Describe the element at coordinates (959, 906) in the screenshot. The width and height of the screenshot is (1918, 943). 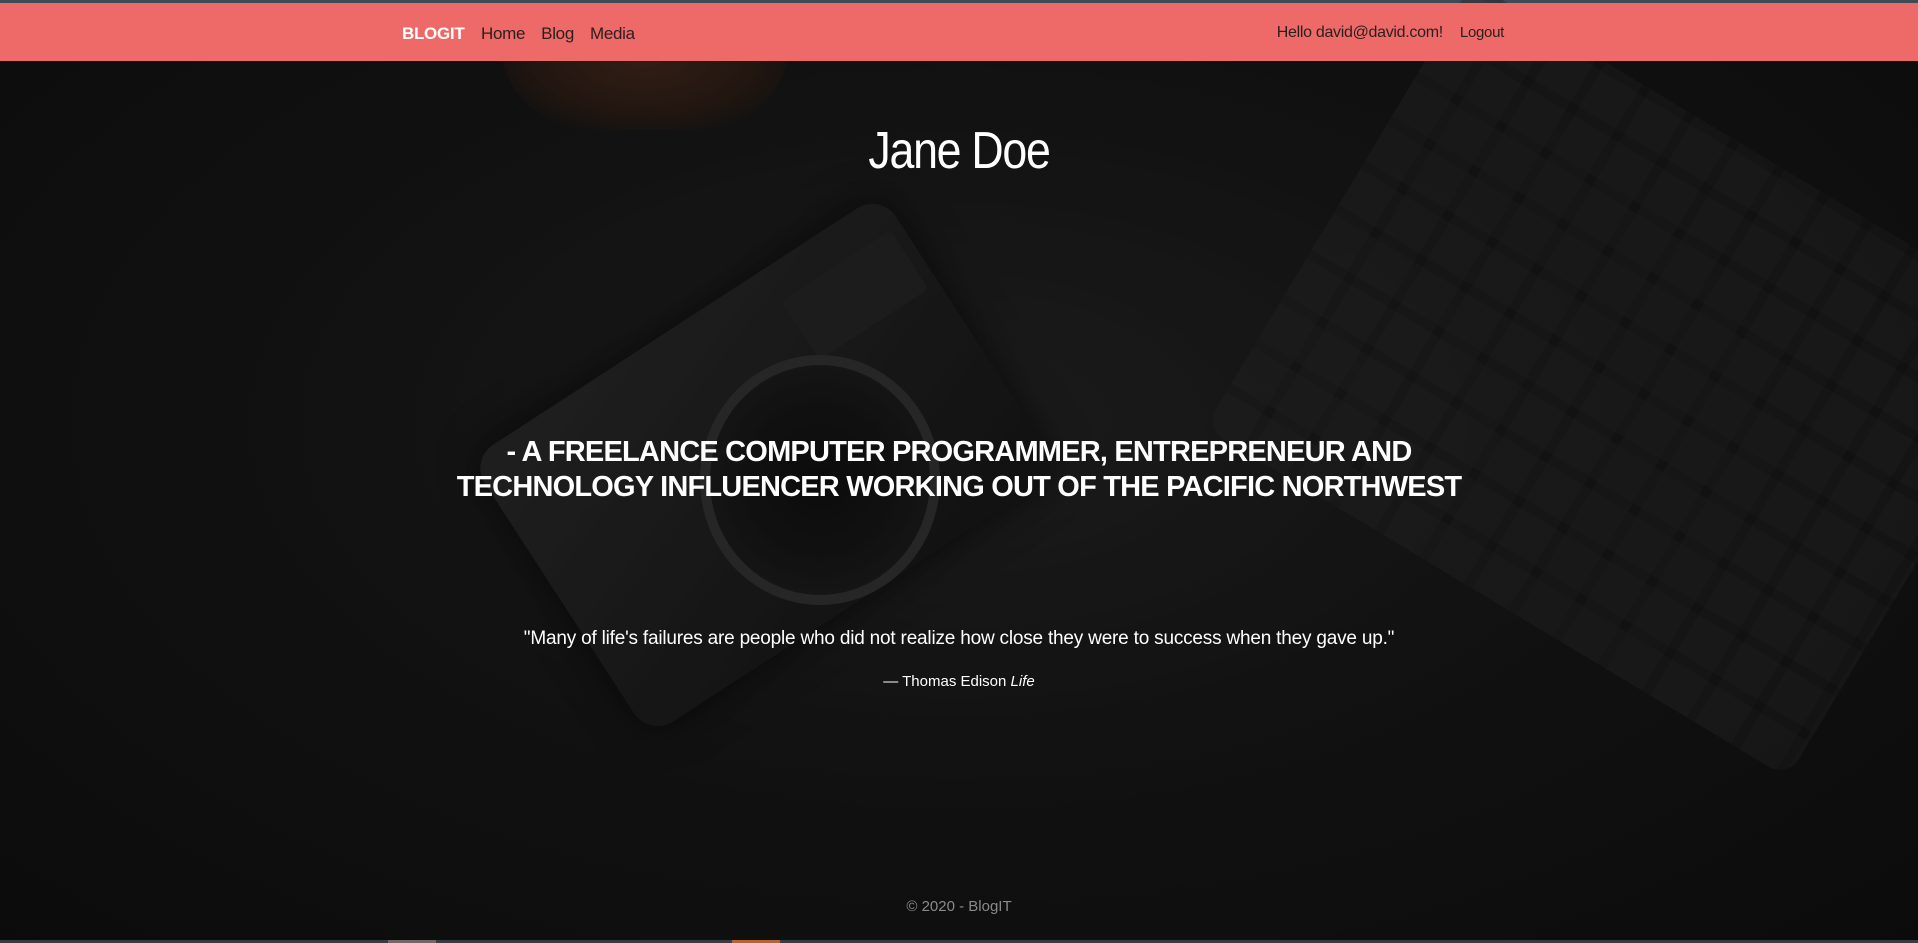
I see `footer-copyright: © 2020 - BlogIT` at that location.